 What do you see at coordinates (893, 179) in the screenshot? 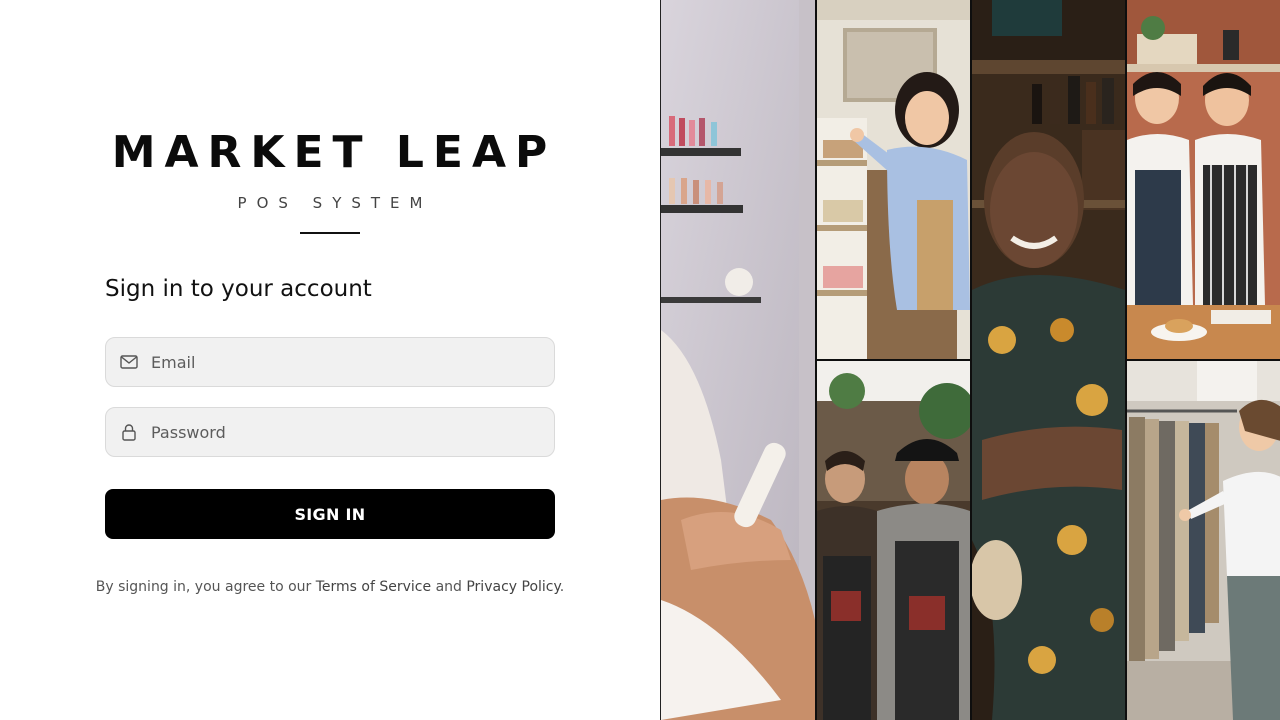
I see `shop-owner-restocking-photo` at bounding box center [893, 179].